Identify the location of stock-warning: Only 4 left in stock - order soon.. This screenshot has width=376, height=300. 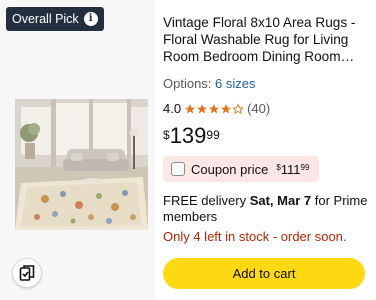
(255, 236).